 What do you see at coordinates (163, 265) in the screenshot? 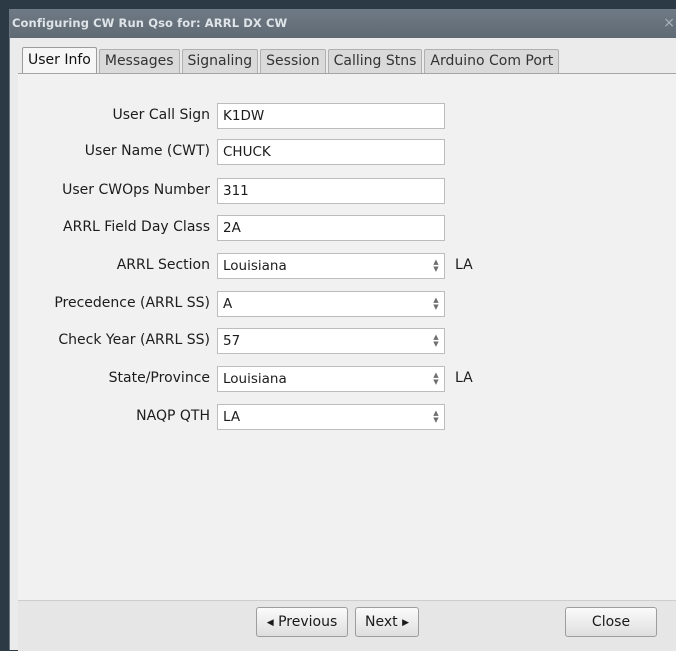
I see `arrl-section-label: ARRL Section` at bounding box center [163, 265].